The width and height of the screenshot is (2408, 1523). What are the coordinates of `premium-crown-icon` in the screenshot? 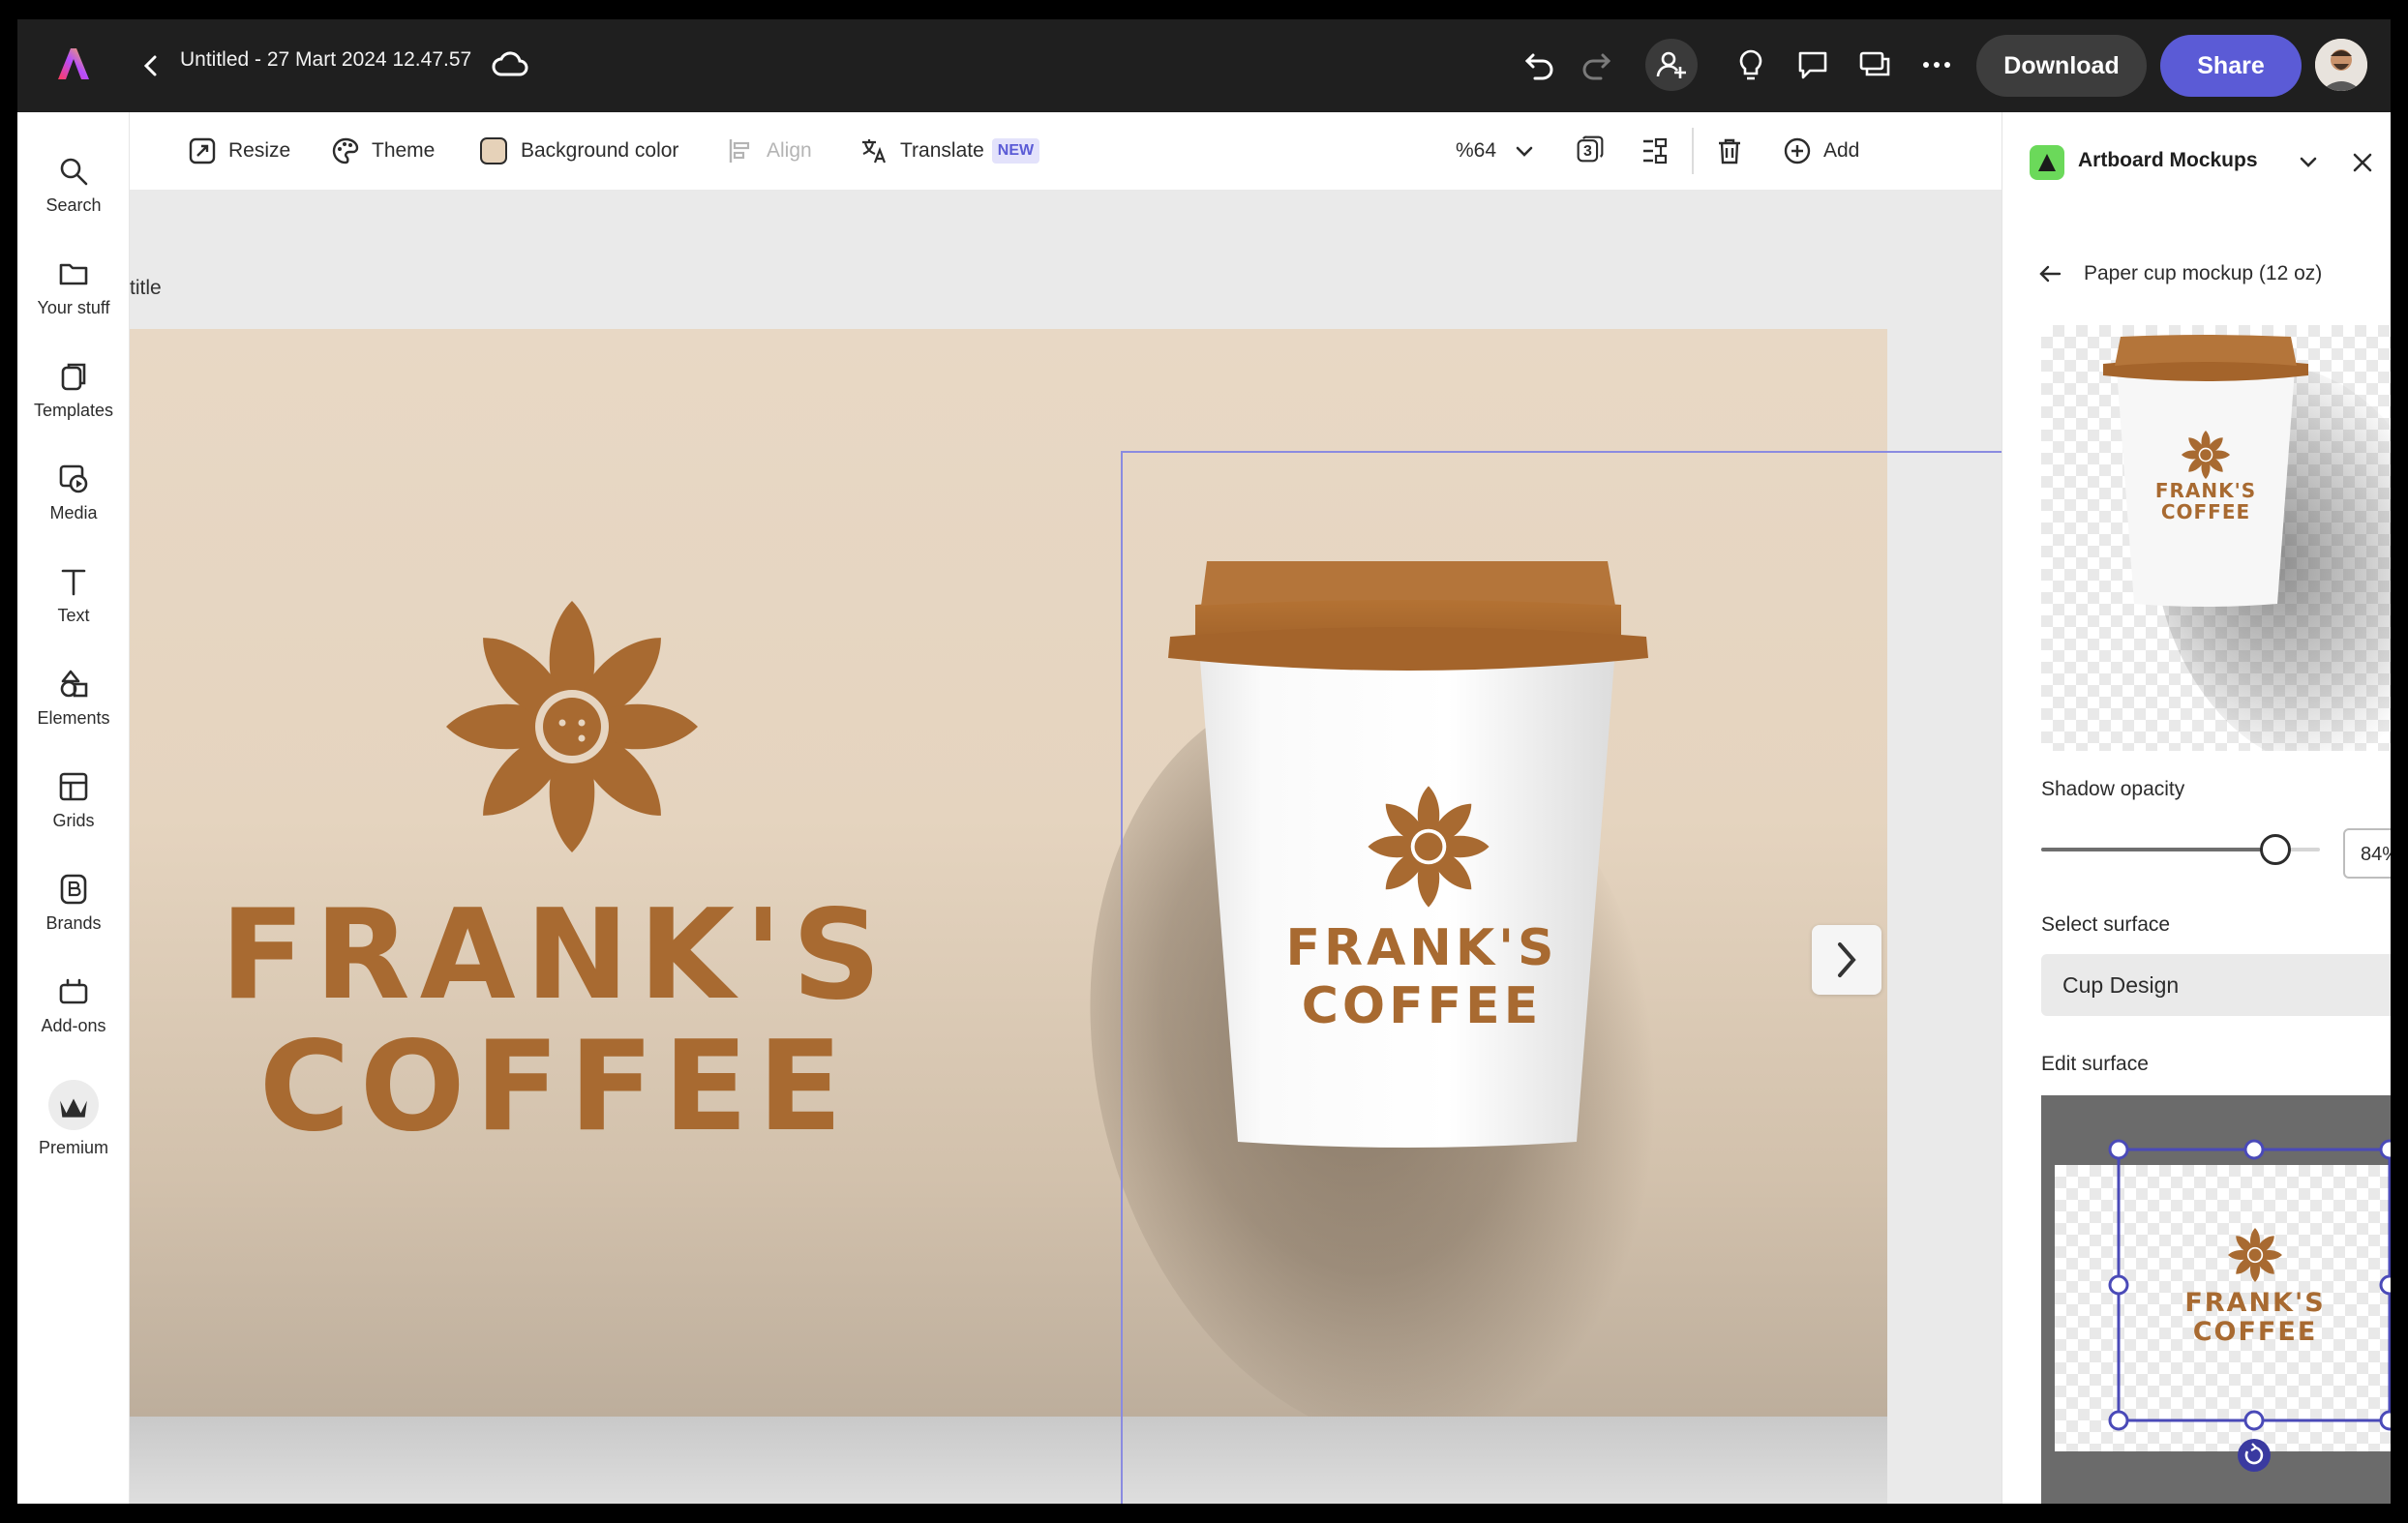 It's located at (73, 1105).